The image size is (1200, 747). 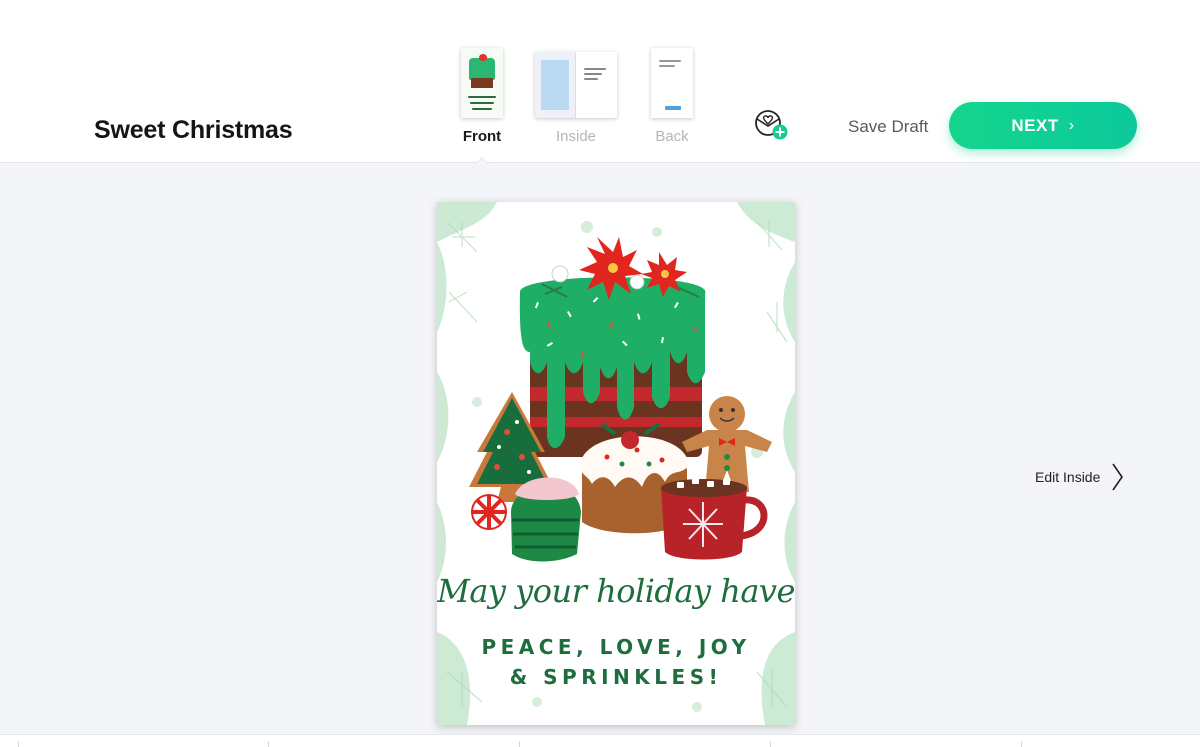 I want to click on next-button: NEXT ›, so click(x=1043, y=125).